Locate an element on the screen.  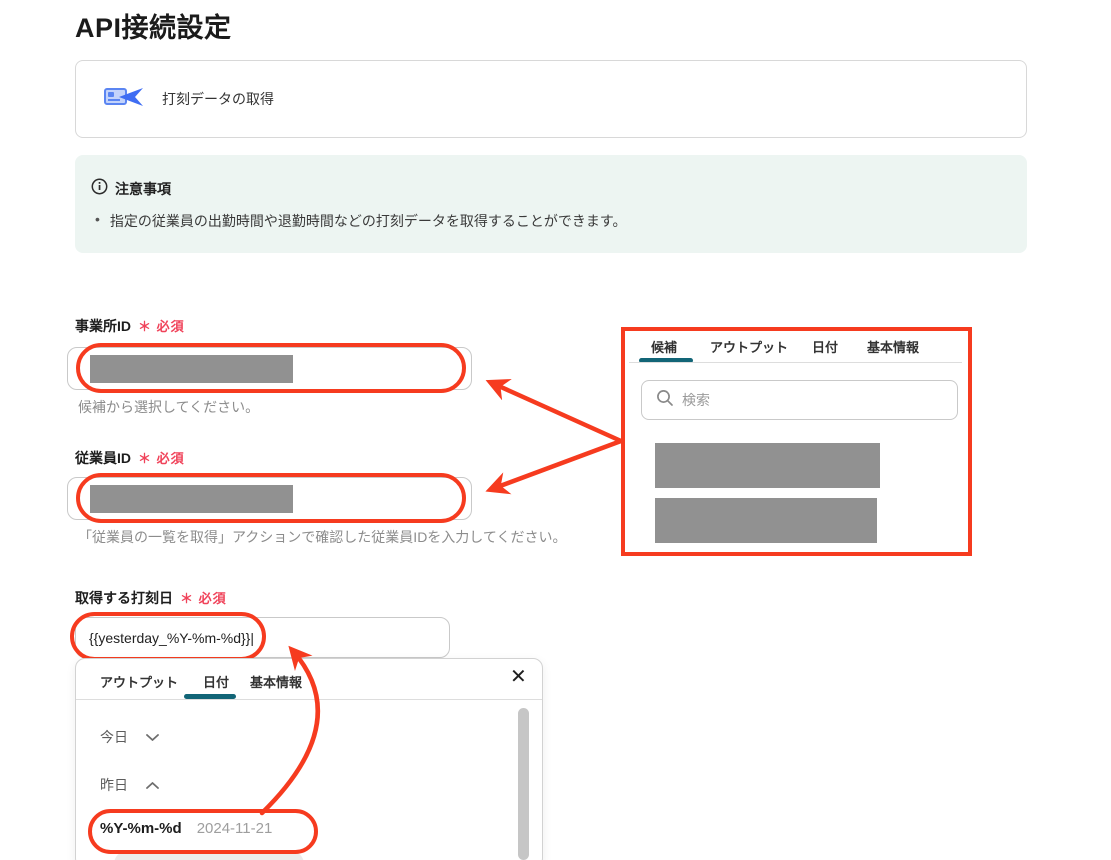
arrow-to-employee-id is located at coordinates (554, 466).